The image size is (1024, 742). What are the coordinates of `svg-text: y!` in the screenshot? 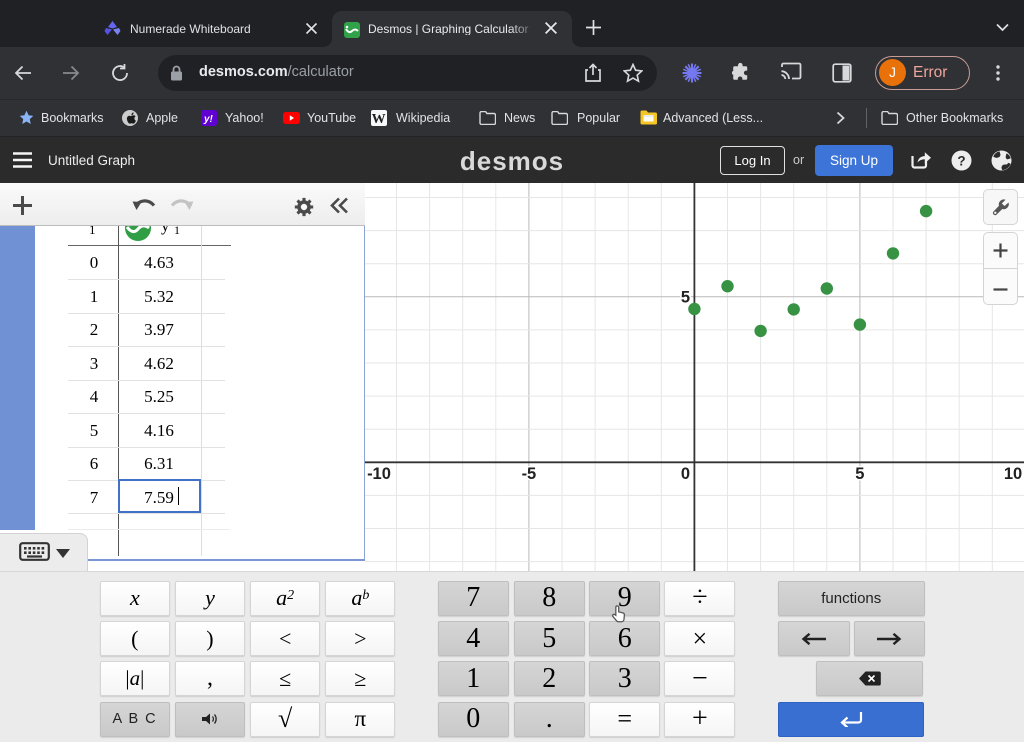 It's located at (208, 119).